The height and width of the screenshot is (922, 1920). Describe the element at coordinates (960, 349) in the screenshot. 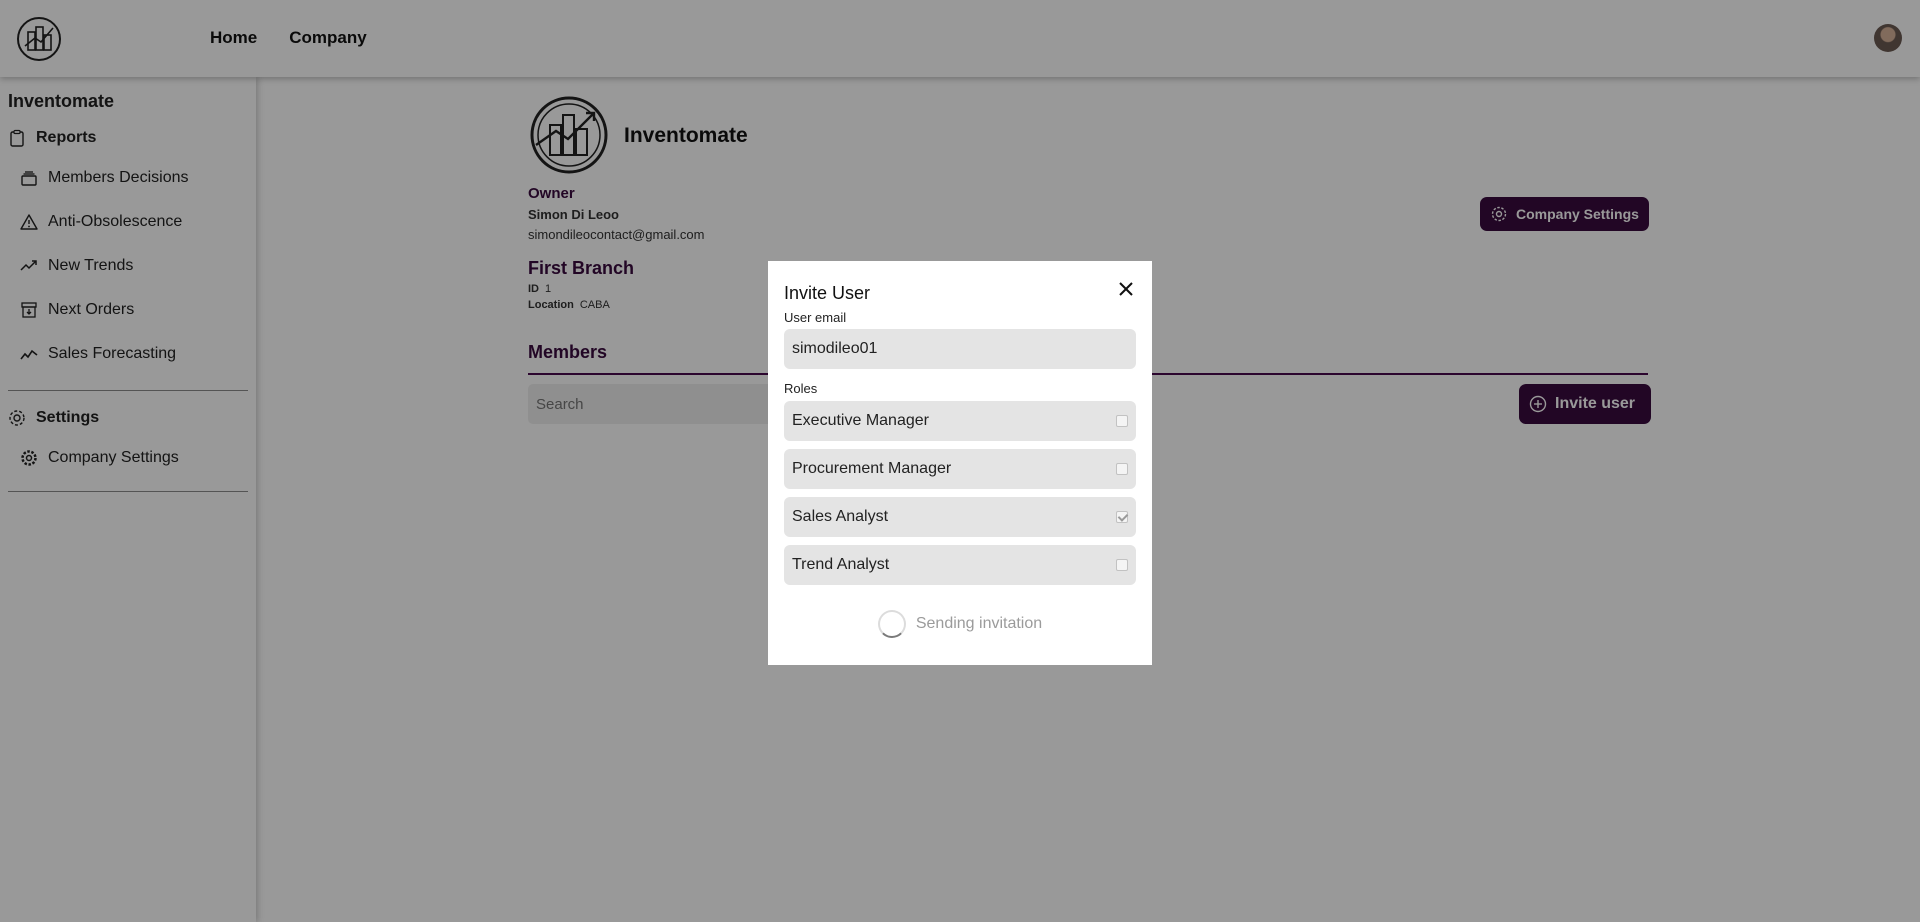

I see `email-field: simodileo01` at that location.